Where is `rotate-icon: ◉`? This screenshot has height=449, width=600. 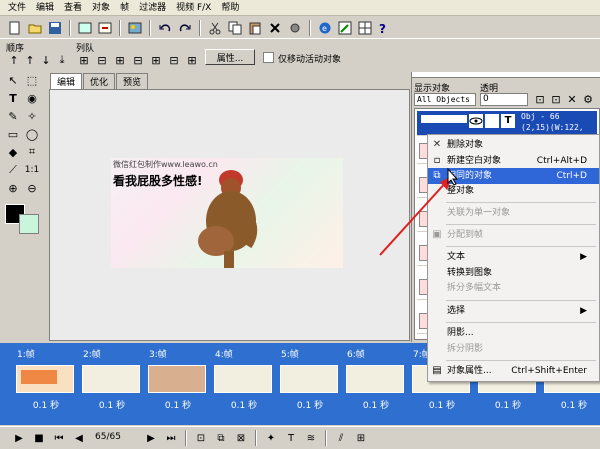 rotate-icon: ◉ is located at coordinates (32, 98).